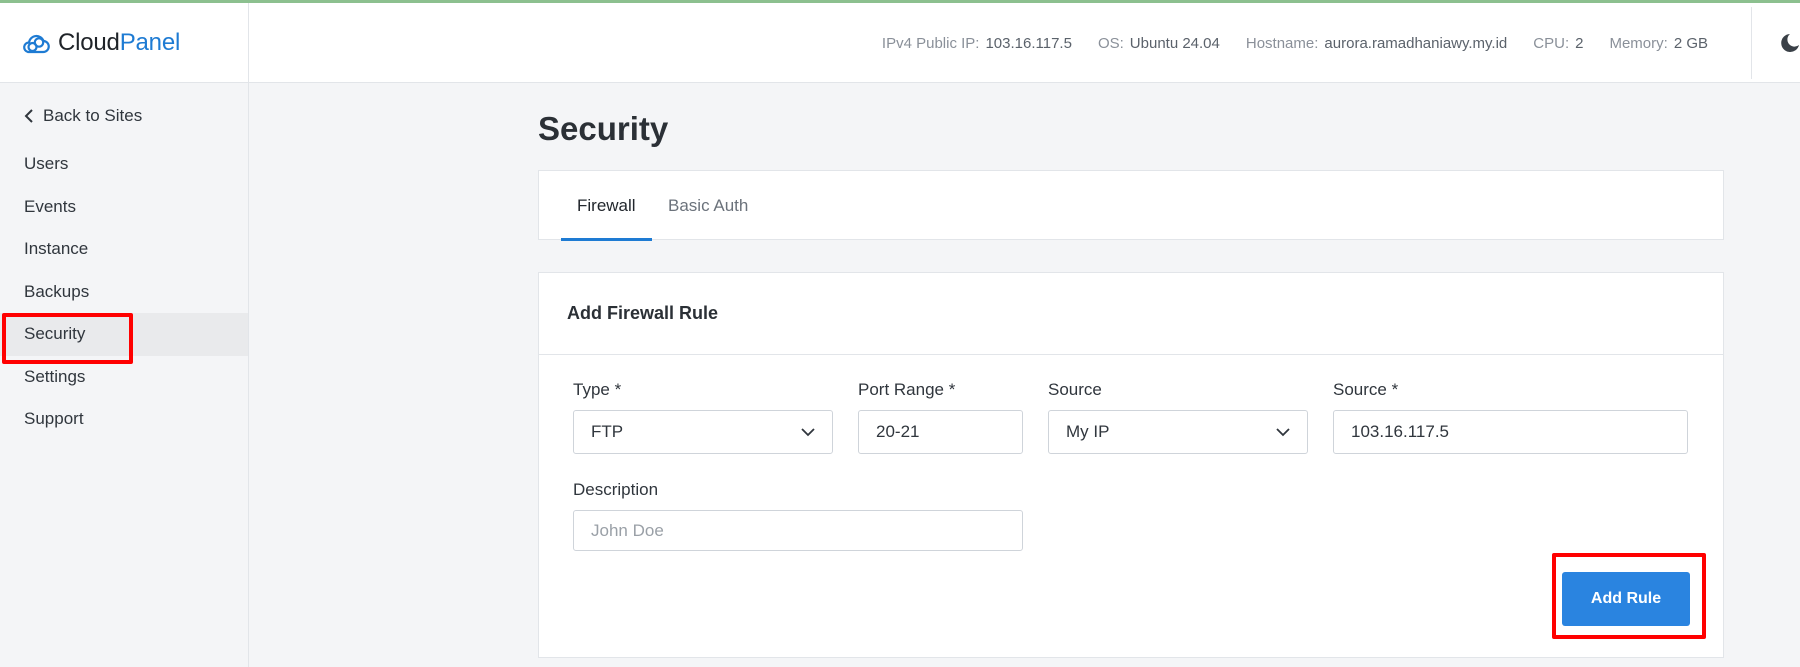 The image size is (1800, 667). Describe the element at coordinates (1110, 43) in the screenshot. I see `sysinfo-label: OS:` at that location.